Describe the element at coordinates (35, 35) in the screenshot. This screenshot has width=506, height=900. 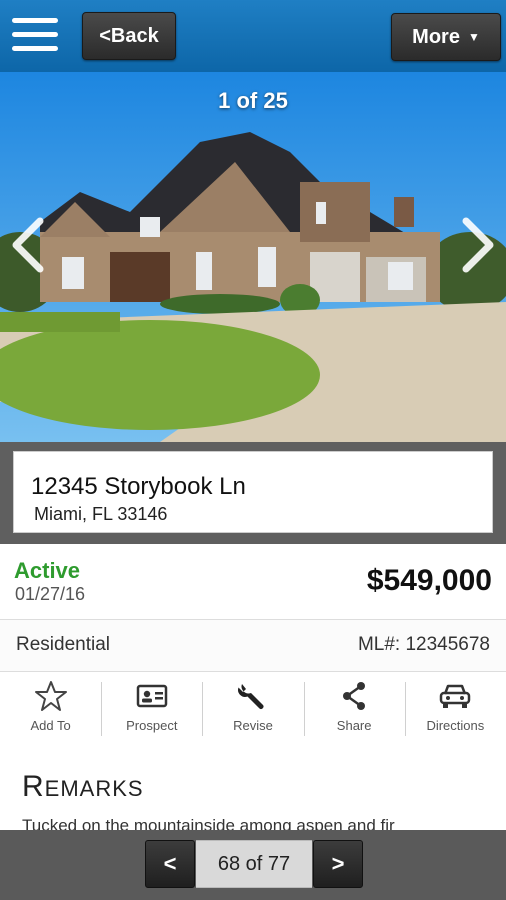
I see `hamburger-menu-icon` at that location.